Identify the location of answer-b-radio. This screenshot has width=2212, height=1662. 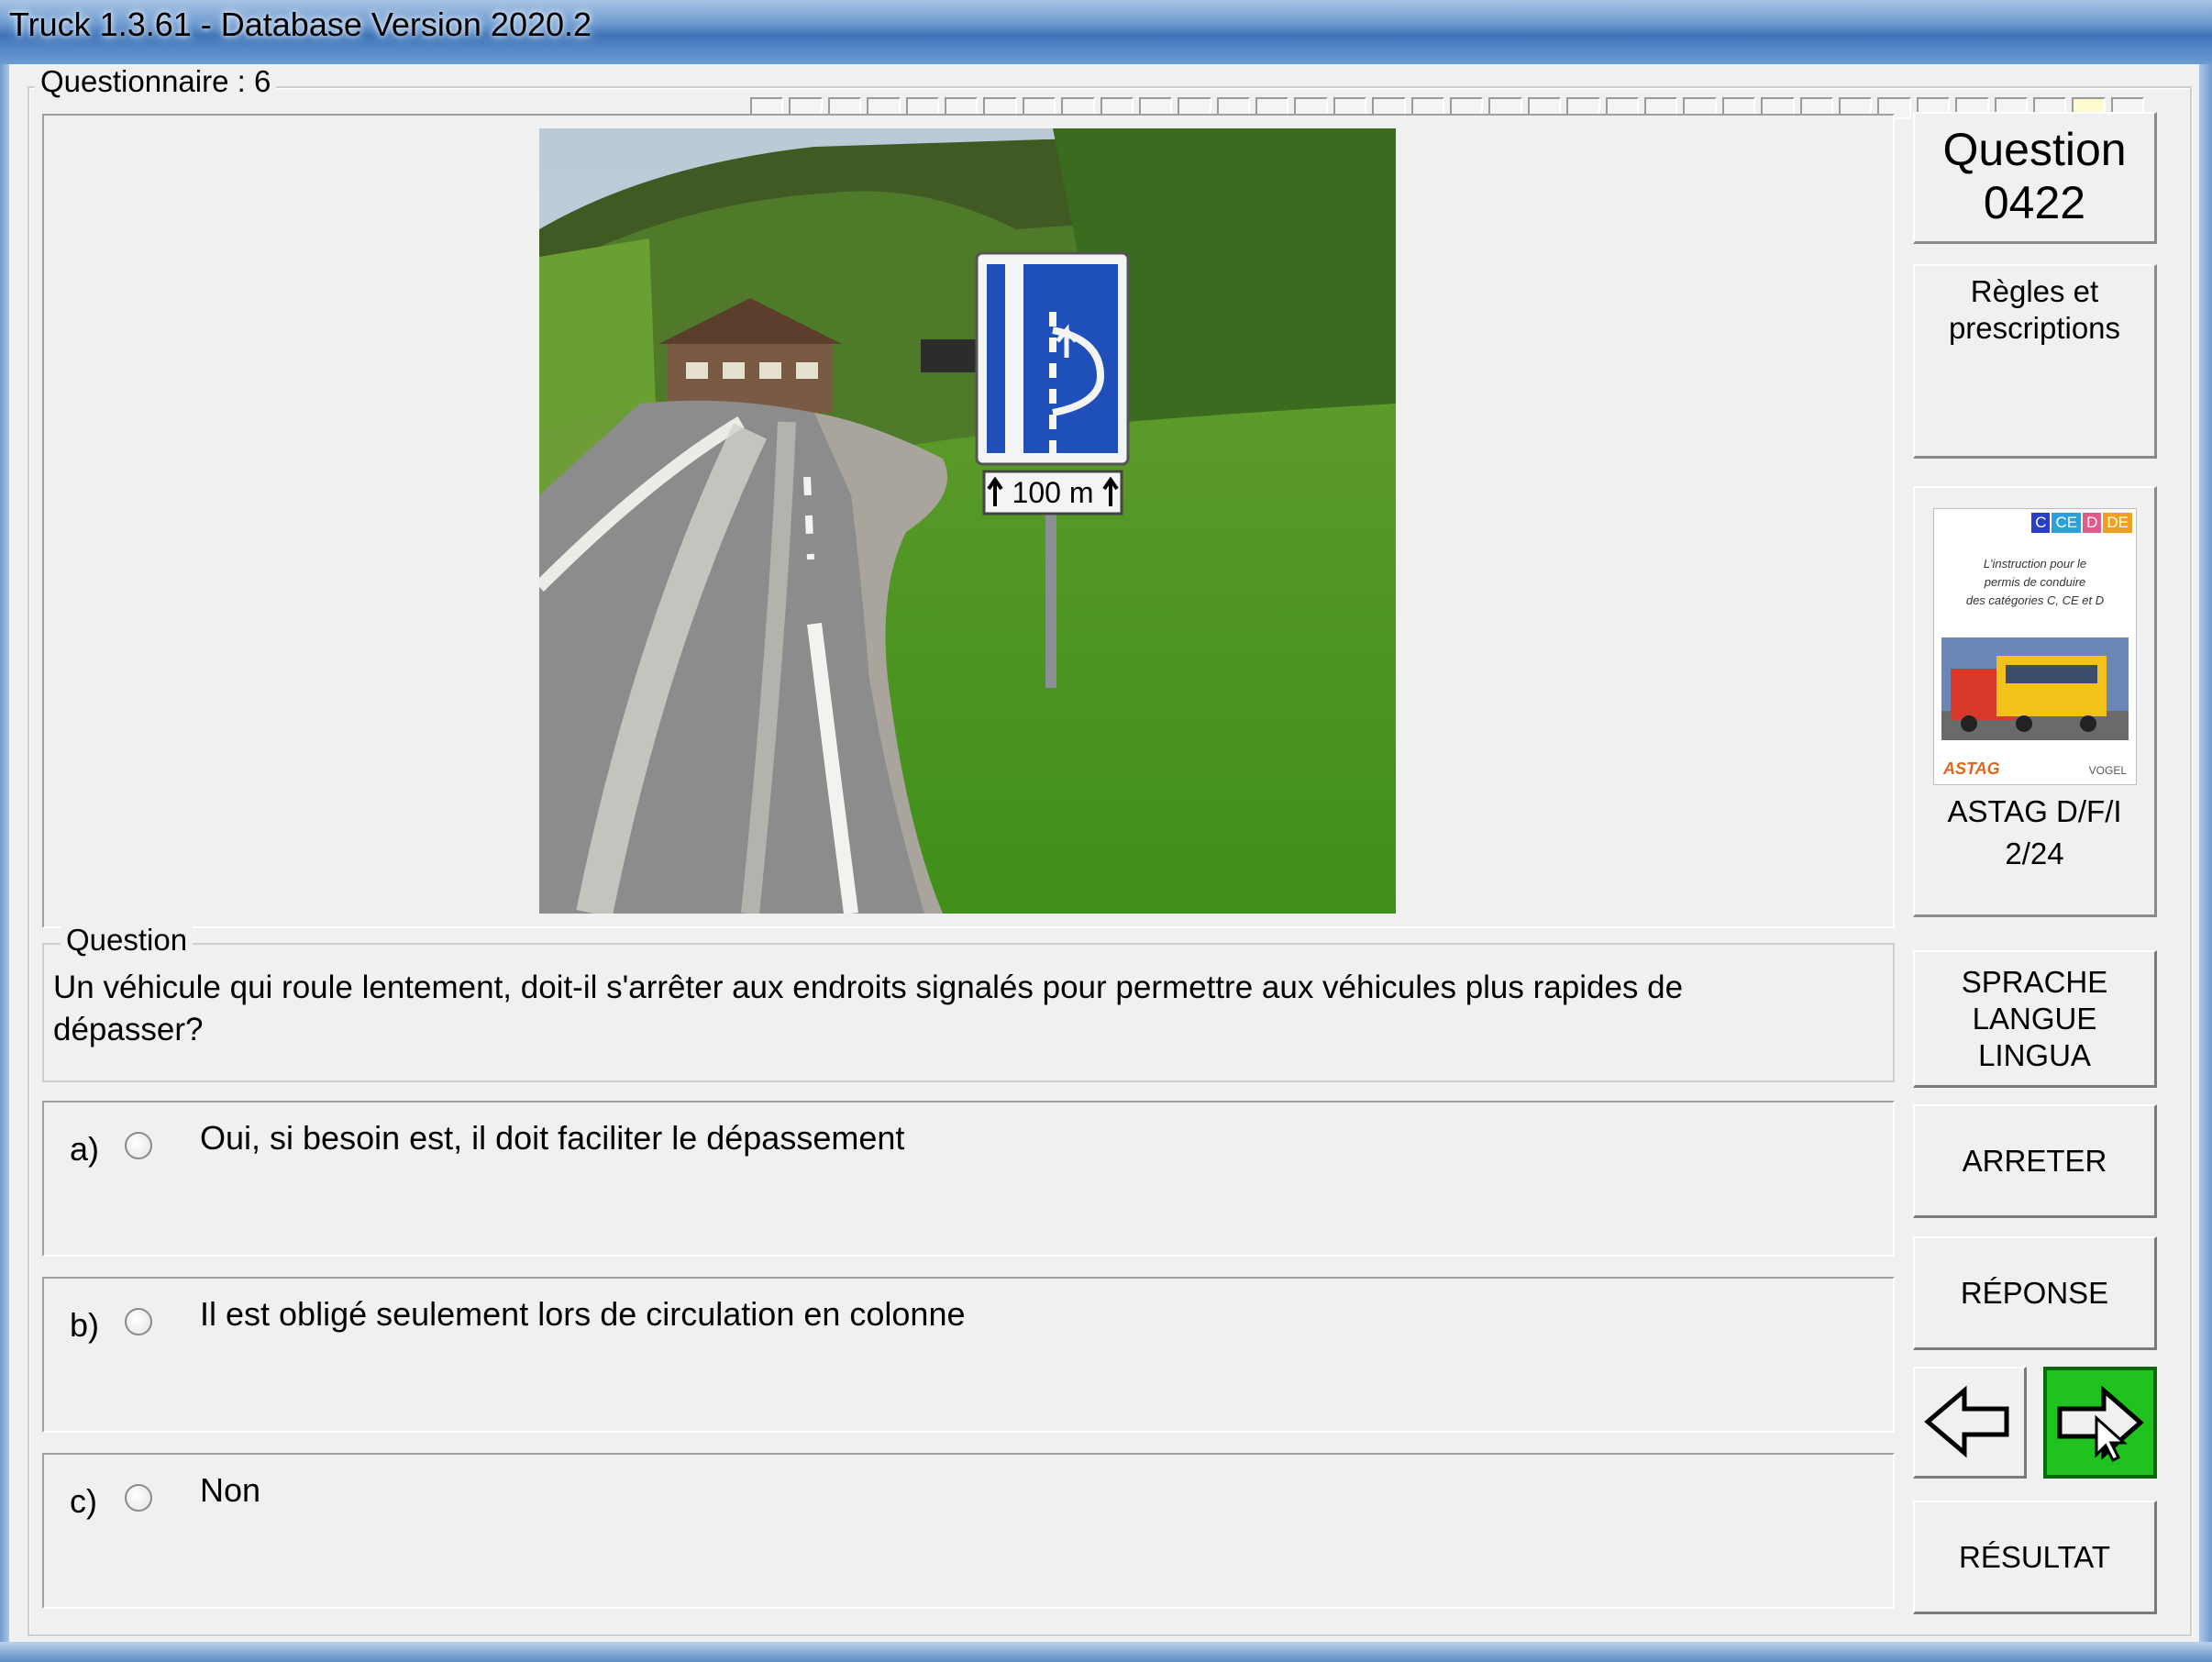
(139, 1321).